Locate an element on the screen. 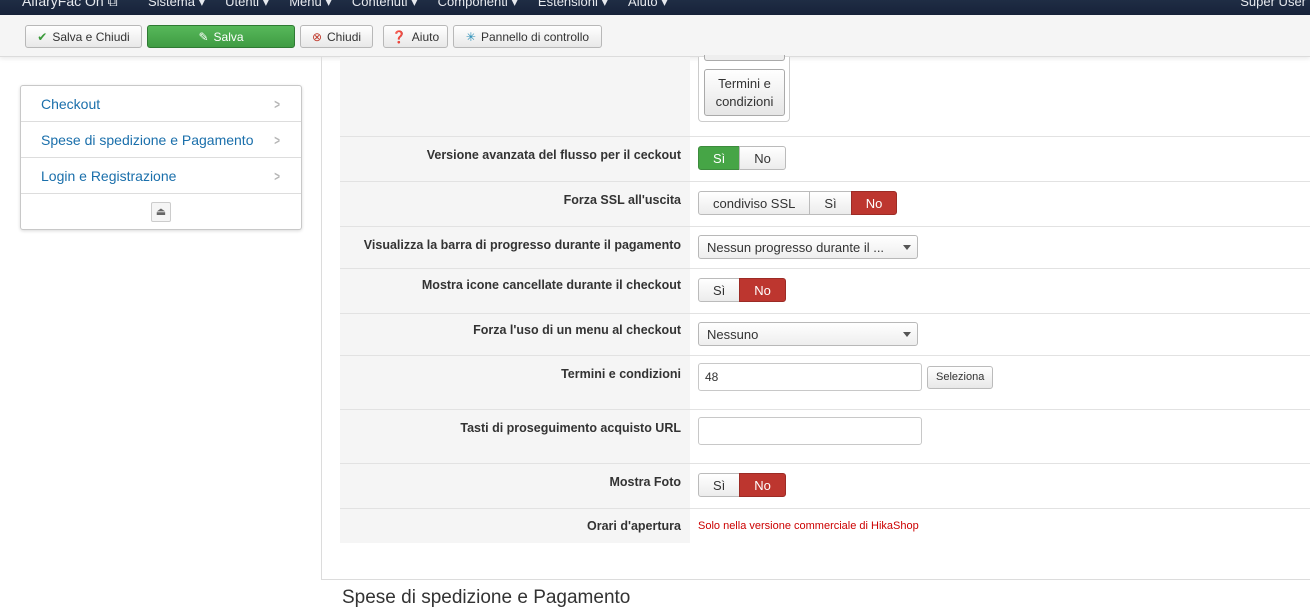 Image resolution: width=1310 pixels, height=616 pixels. collapse-sidebar-button: ⏏ is located at coordinates (161, 211).